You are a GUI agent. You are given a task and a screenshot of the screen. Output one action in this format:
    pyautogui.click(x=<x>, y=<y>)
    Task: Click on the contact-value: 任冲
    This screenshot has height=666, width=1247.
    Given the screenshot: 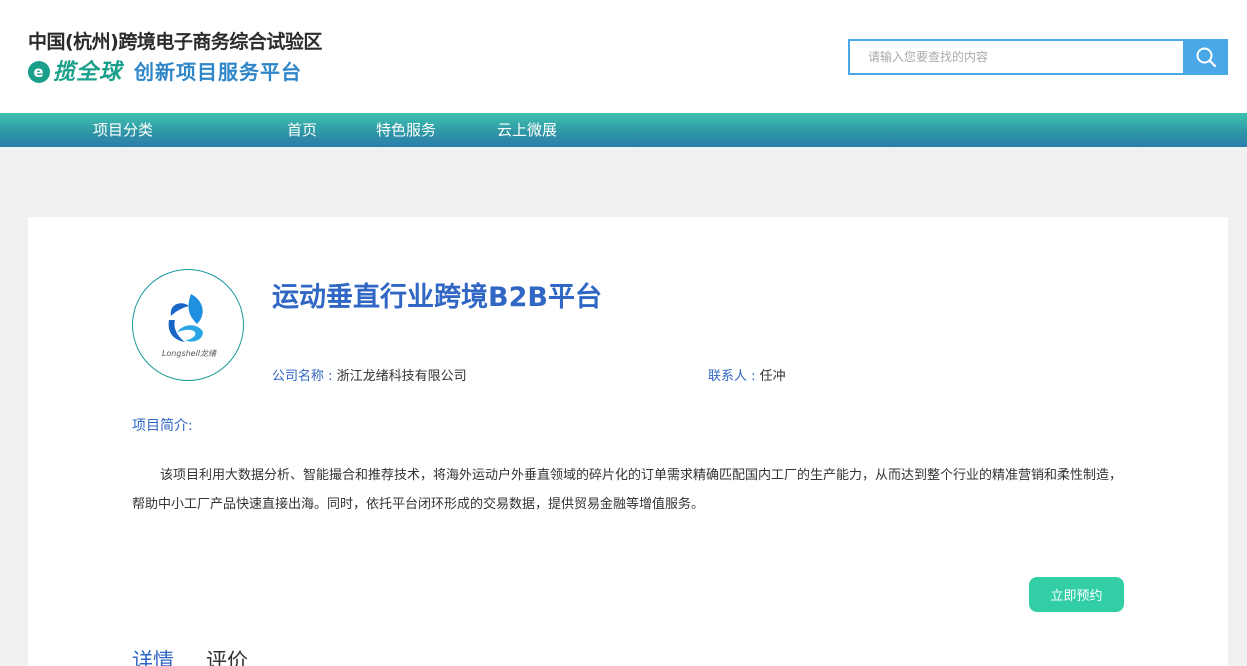 What is the action you would take?
    pyautogui.click(x=772, y=376)
    